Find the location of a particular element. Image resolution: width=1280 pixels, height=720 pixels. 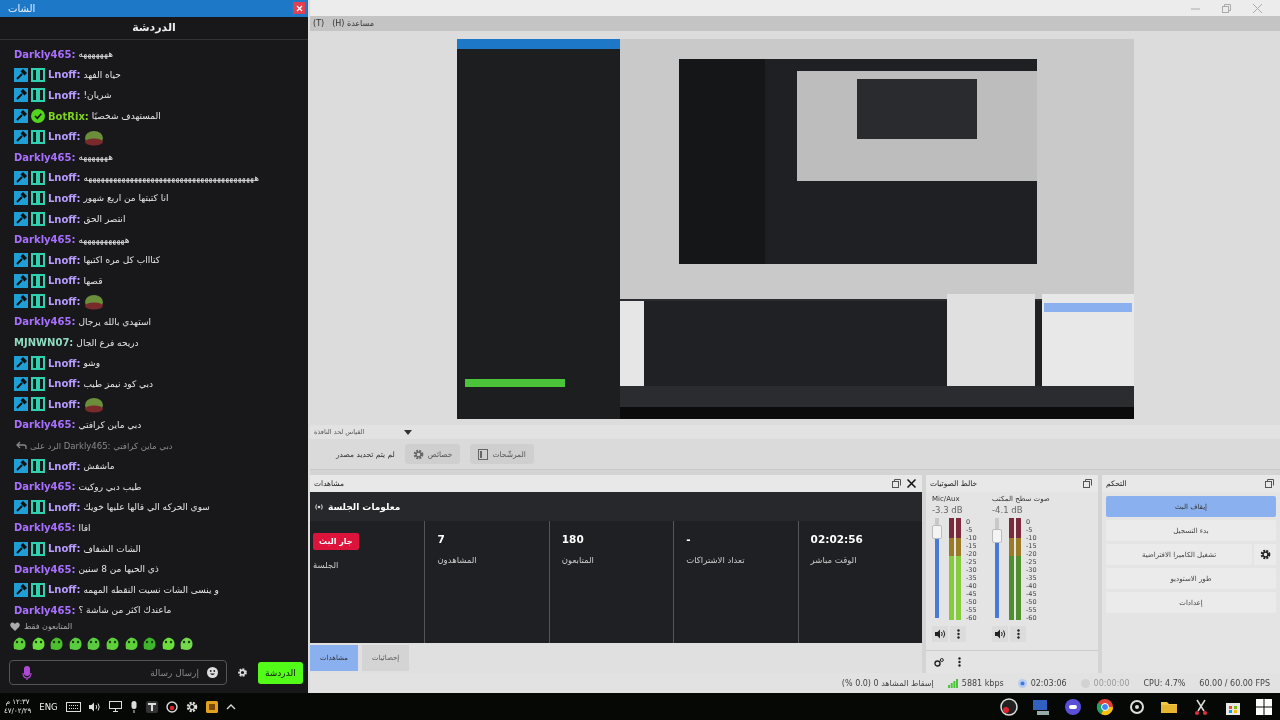

speaker-icon is located at coordinates (940, 634).